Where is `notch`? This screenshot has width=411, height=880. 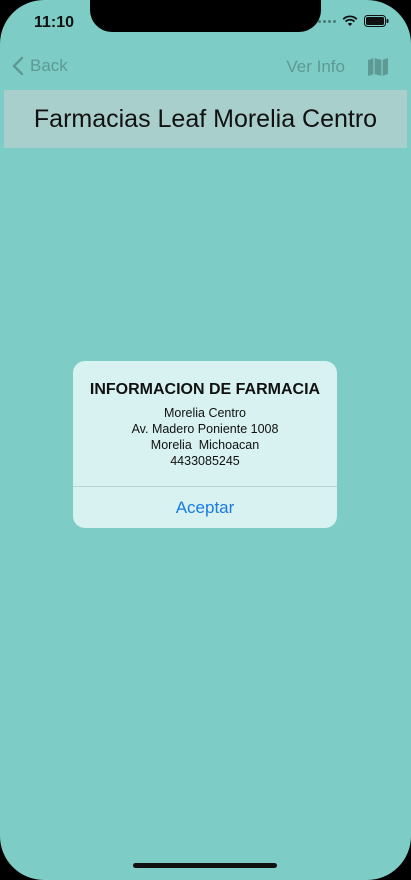
notch is located at coordinates (205, 16).